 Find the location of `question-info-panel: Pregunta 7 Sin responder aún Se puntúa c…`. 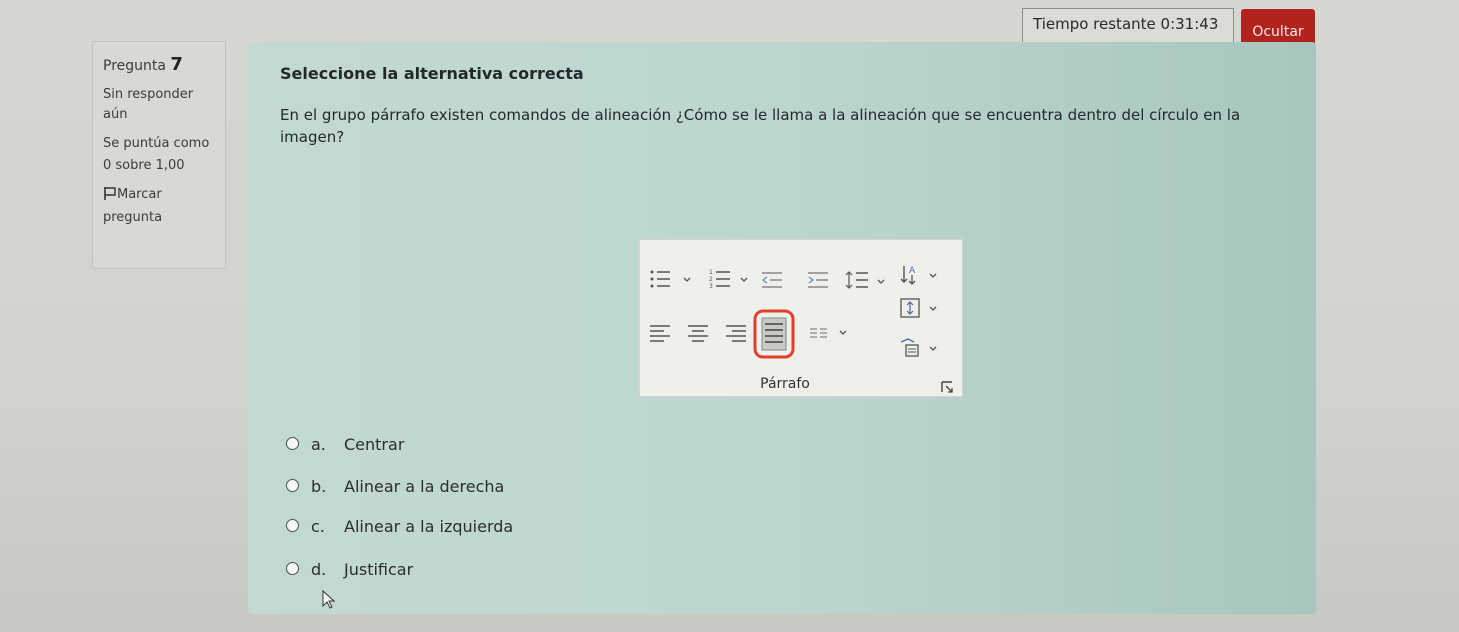

question-info-panel: Pregunta 7 Sin responder aún Se puntúa c… is located at coordinates (159, 155).